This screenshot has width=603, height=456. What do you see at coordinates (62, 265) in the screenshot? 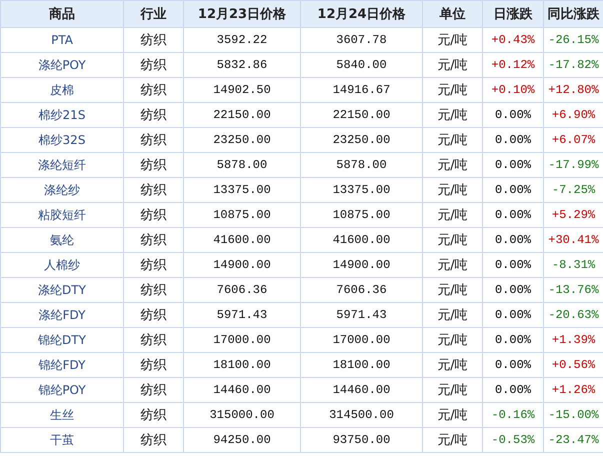
I see `product-link: 人棉纱` at bounding box center [62, 265].